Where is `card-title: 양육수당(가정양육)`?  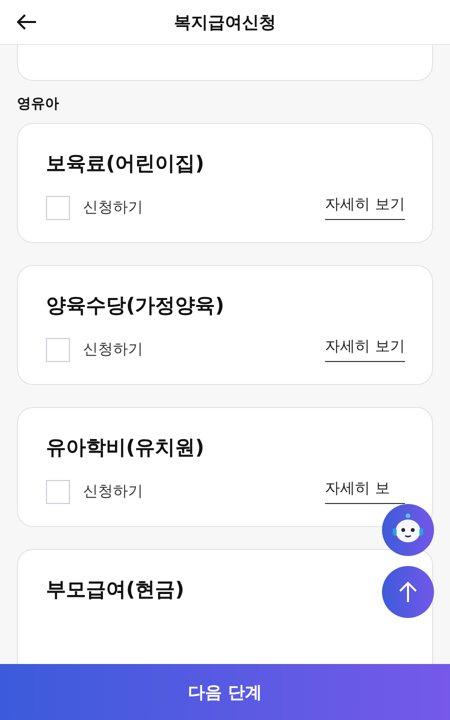 card-title: 양육수당(가정양육) is located at coordinates (136, 305).